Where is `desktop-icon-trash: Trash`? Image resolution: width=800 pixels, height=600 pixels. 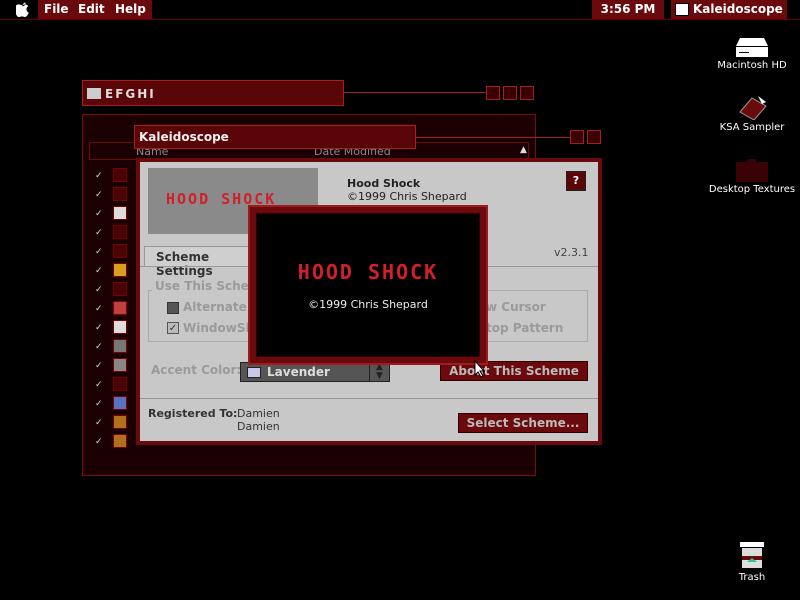
desktop-icon-trash: Trash is located at coordinates (752, 561).